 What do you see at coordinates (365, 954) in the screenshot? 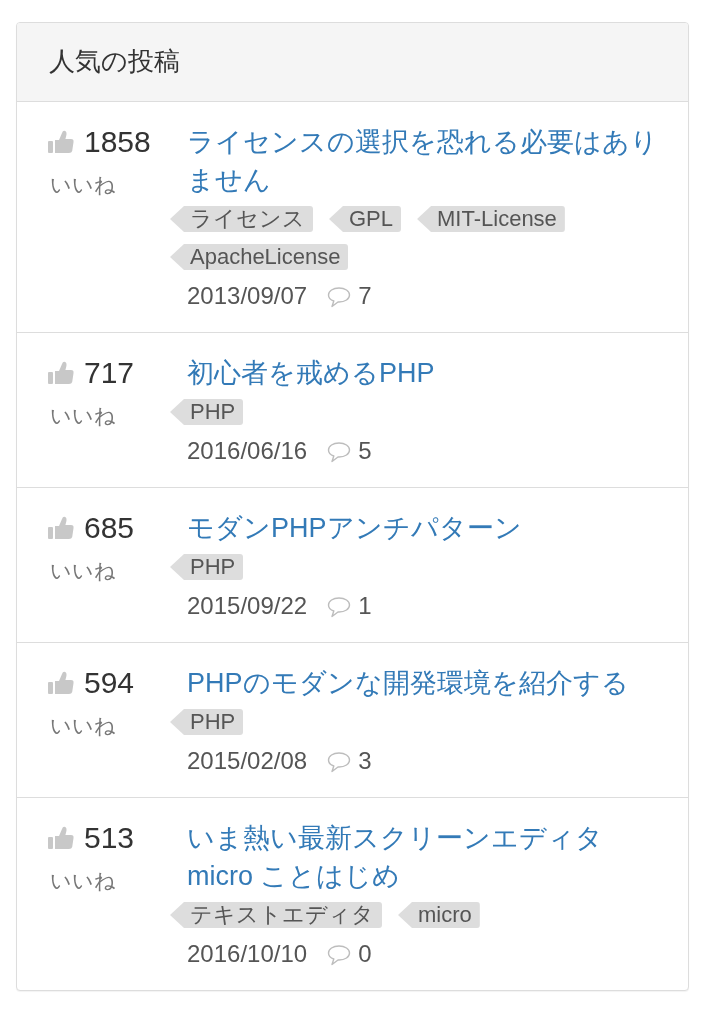
I see `comment-count: 0` at bounding box center [365, 954].